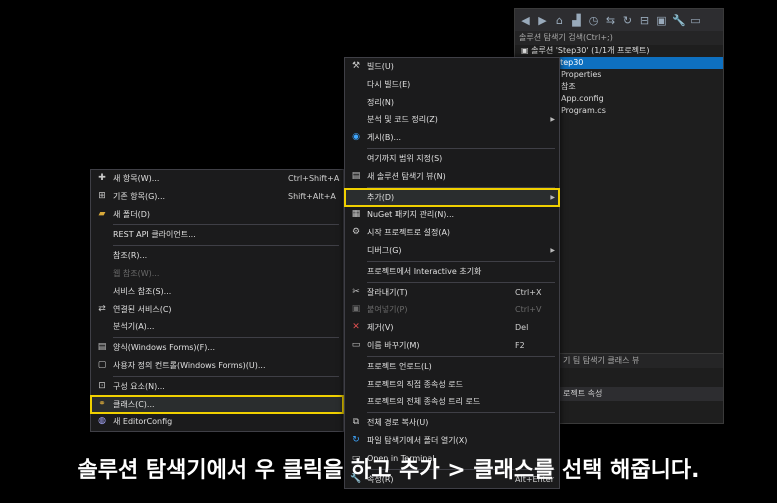  What do you see at coordinates (452, 197) in the screenshot?
I see `menu-item-추가: 추가(D) ▶` at bounding box center [452, 197].